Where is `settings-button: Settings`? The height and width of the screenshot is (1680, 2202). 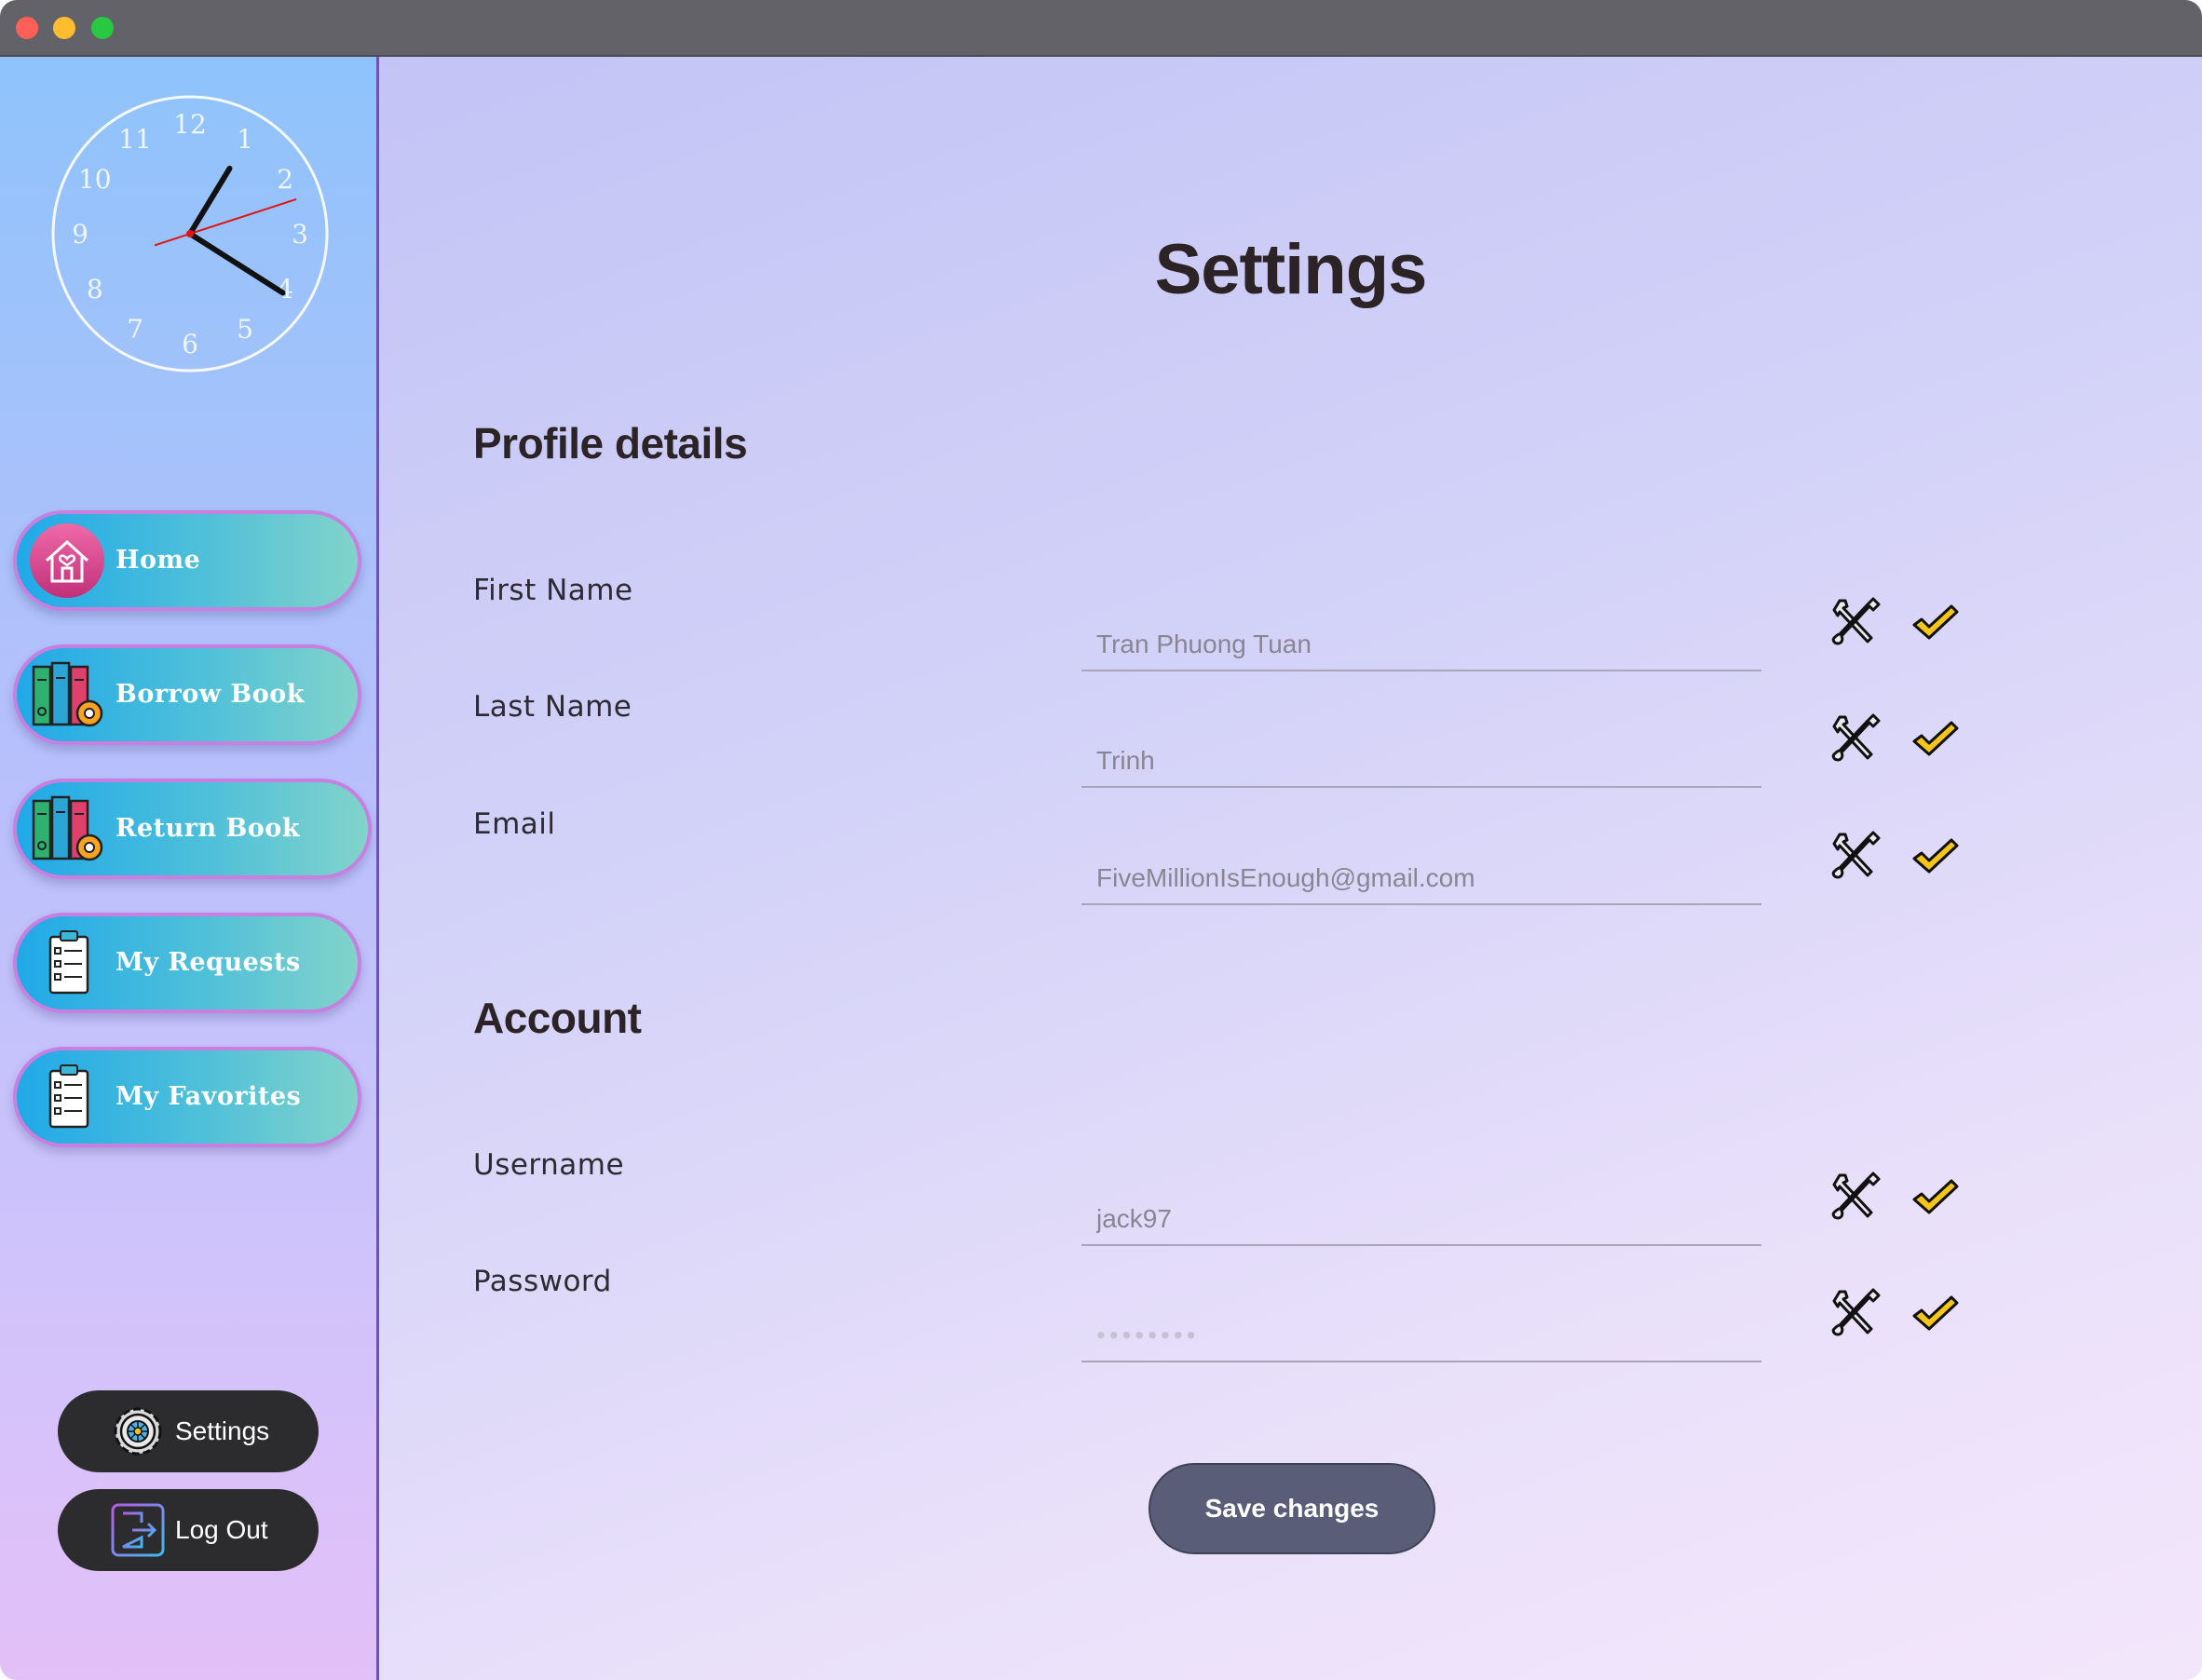
settings-button: Settings is located at coordinates (188, 1431).